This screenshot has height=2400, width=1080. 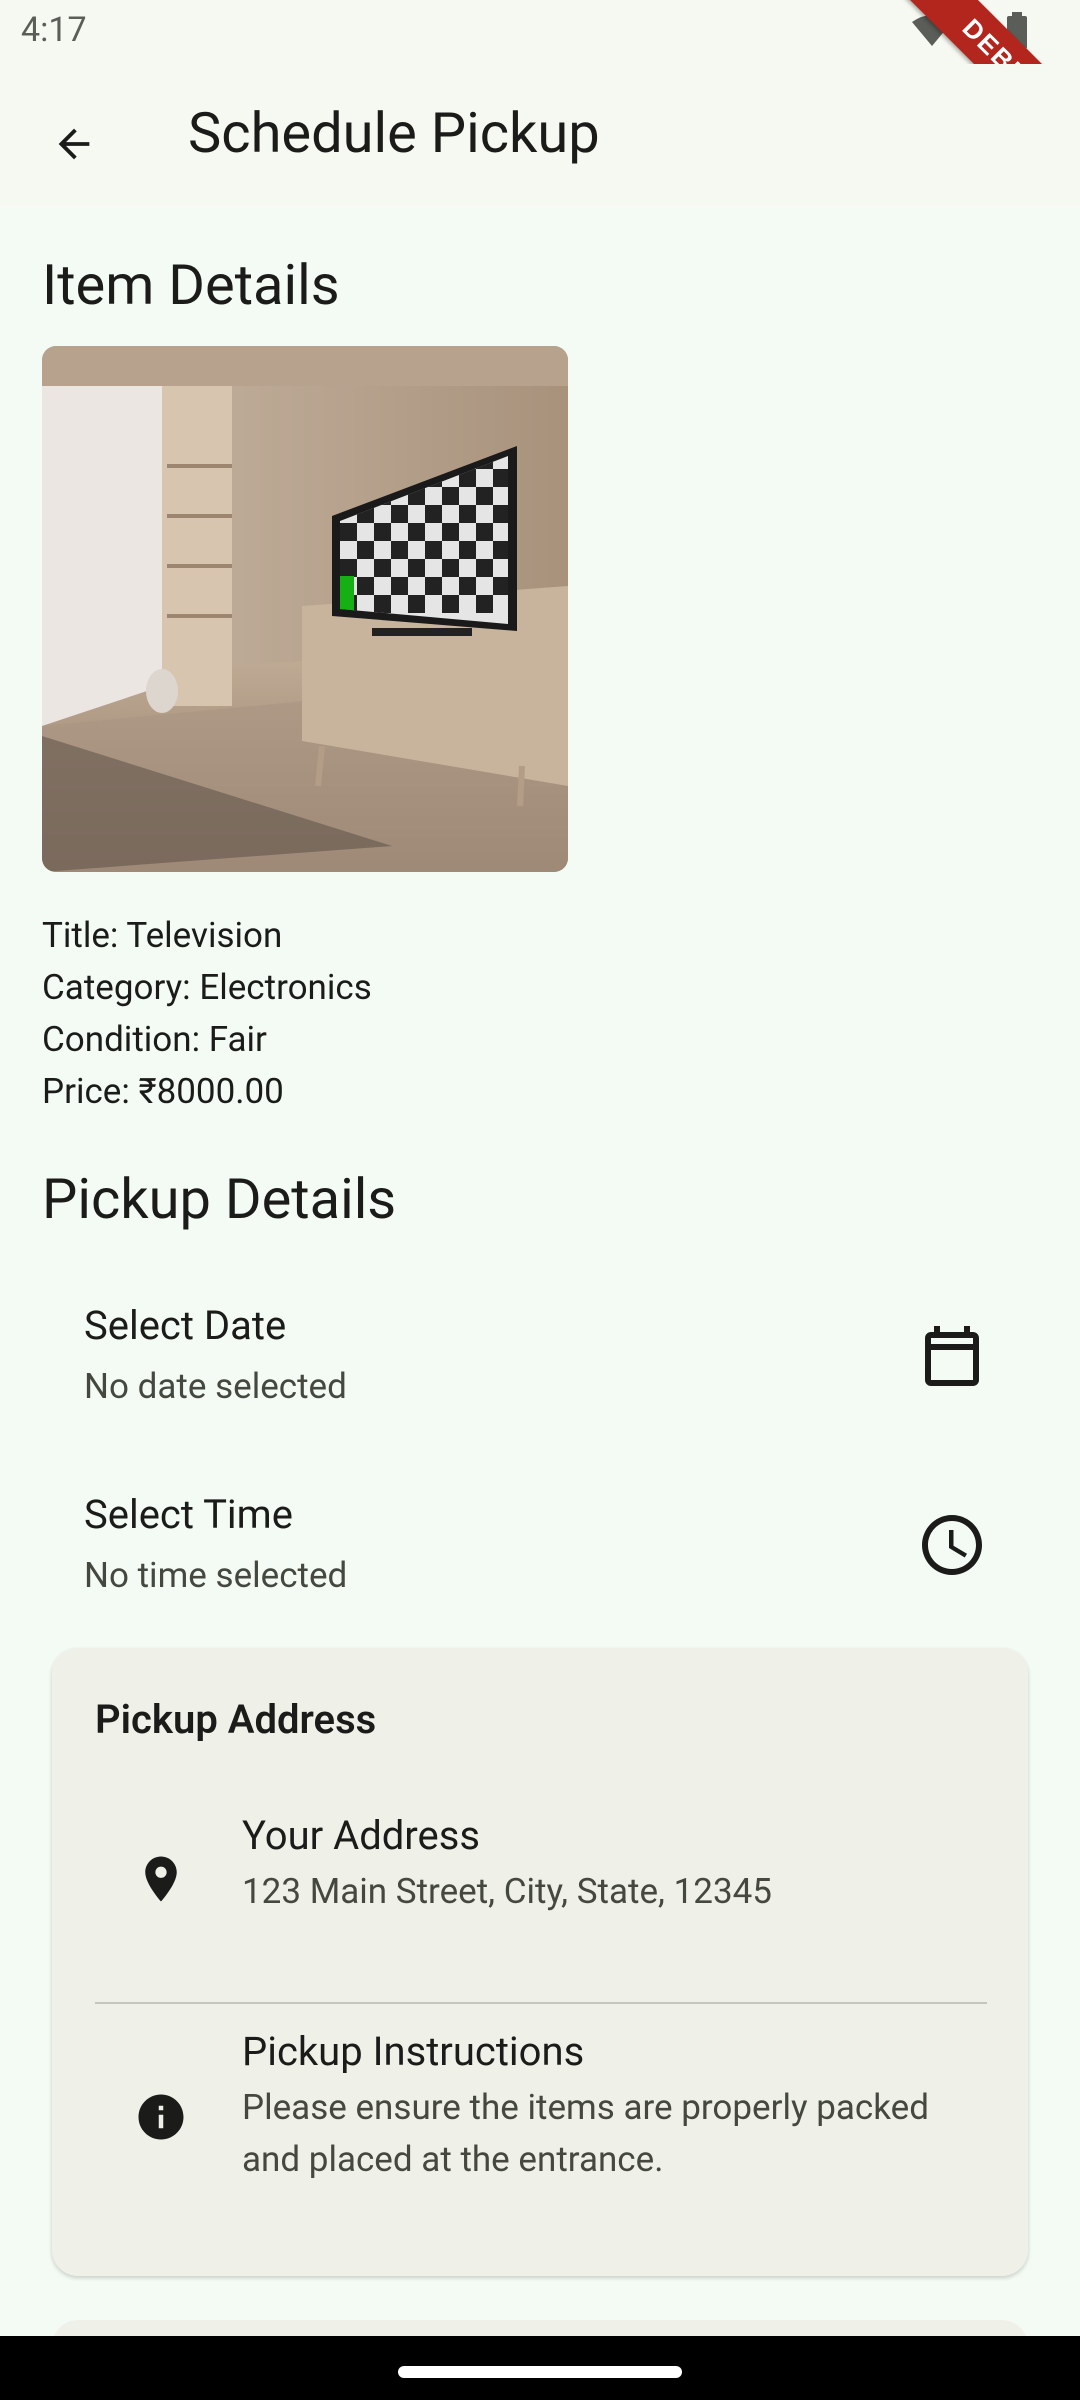 I want to click on back-button, so click(x=74, y=144).